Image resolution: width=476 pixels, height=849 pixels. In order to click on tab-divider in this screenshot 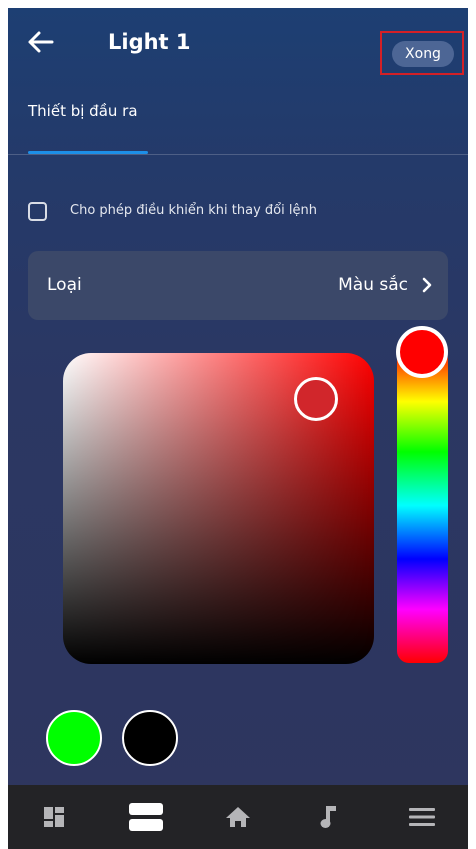, I will do `click(238, 154)`.